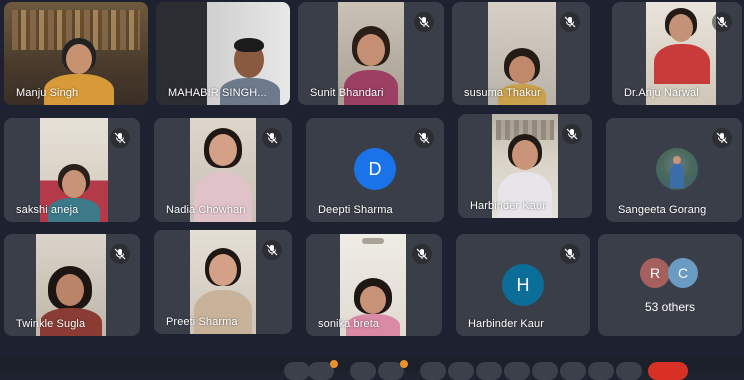 Image resolution: width=744 pixels, height=380 pixels. What do you see at coordinates (249, 45) in the screenshot?
I see `person-hair` at bounding box center [249, 45].